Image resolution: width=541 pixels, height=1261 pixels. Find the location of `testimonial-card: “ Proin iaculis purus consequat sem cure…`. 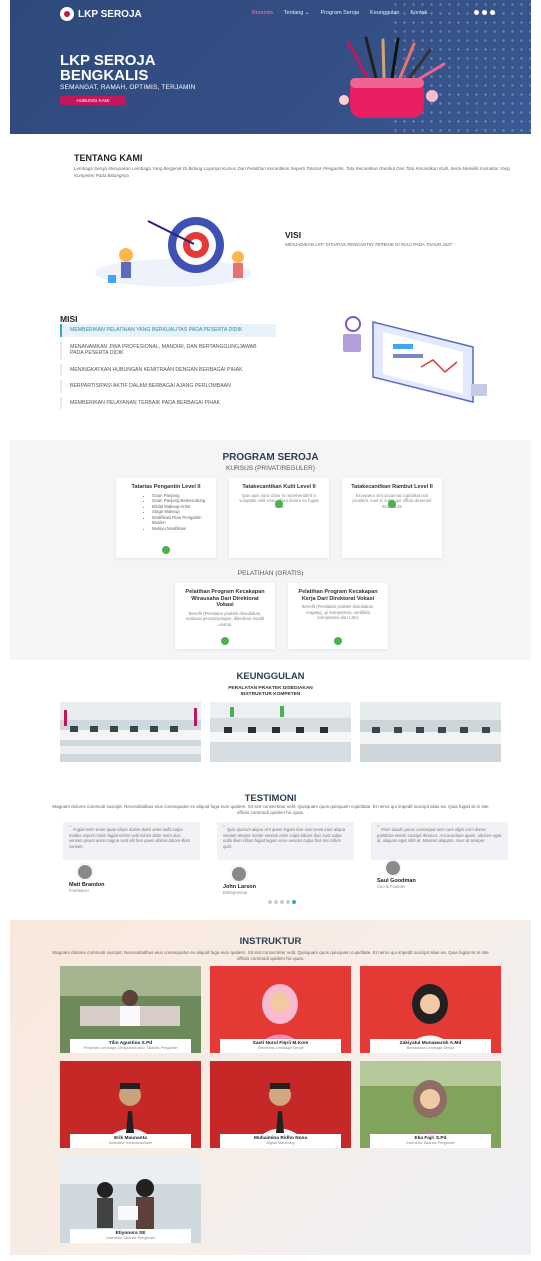

testimonial-card: “ Proin iaculis purus consequat sem cure… is located at coordinates (439, 841).